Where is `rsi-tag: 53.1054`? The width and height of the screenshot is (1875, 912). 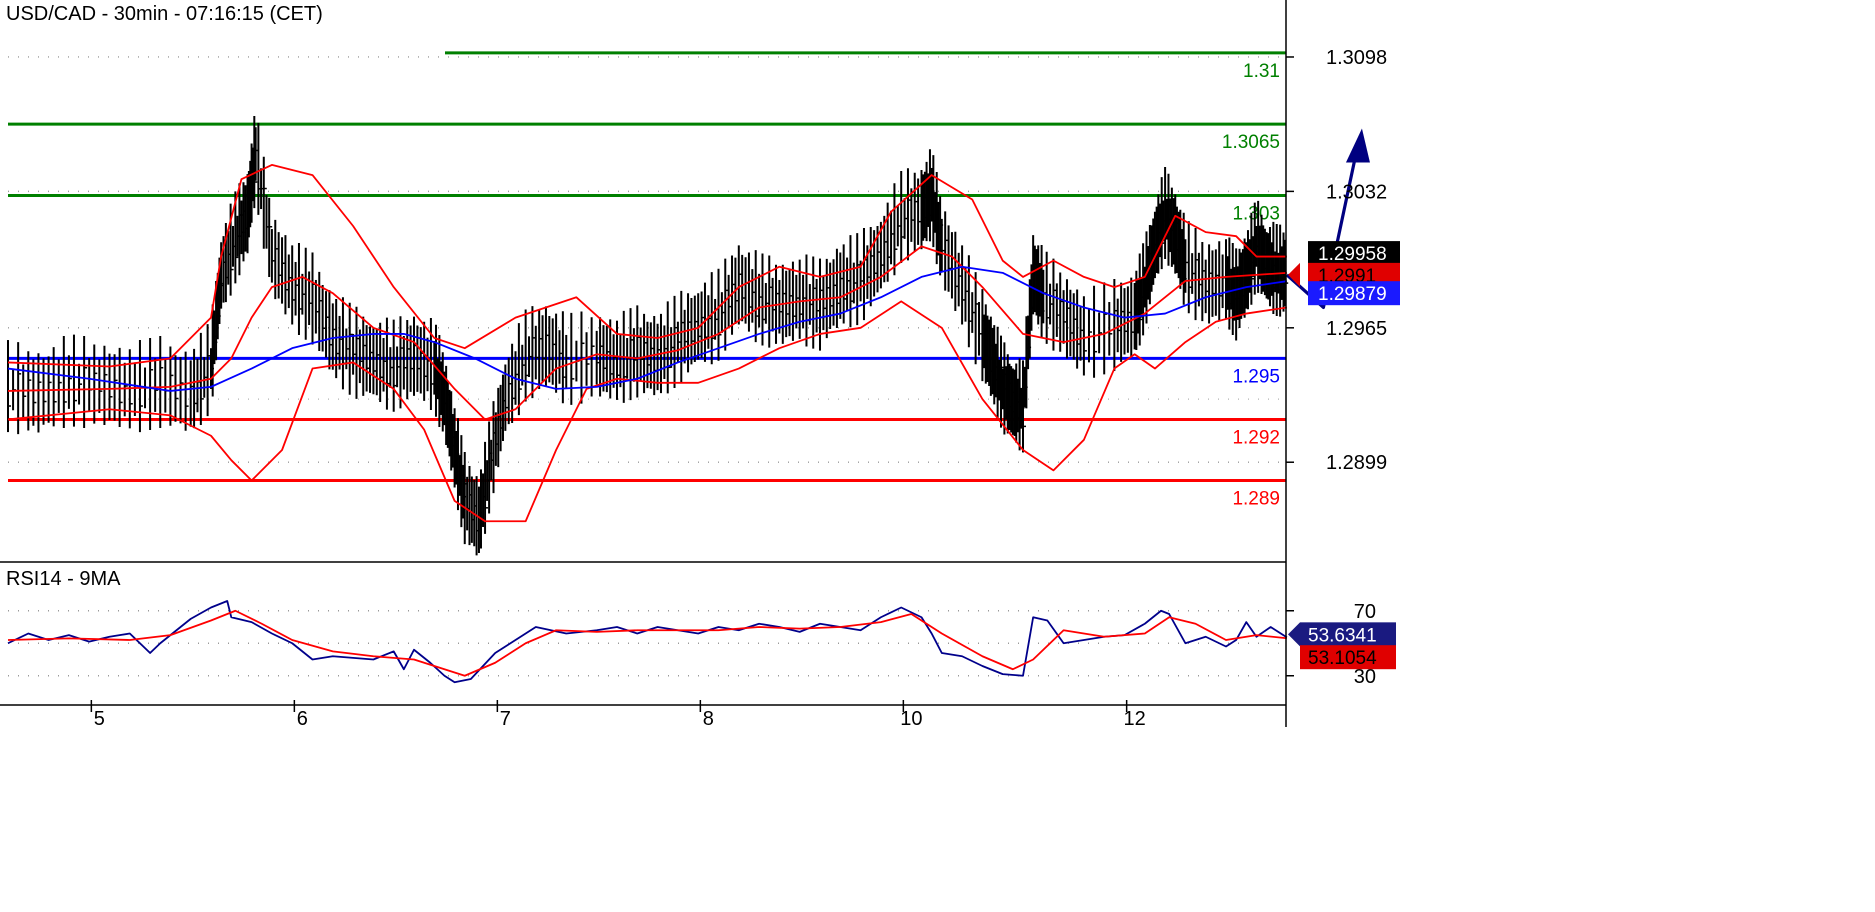
rsi-tag: 53.1054 is located at coordinates (1348, 657).